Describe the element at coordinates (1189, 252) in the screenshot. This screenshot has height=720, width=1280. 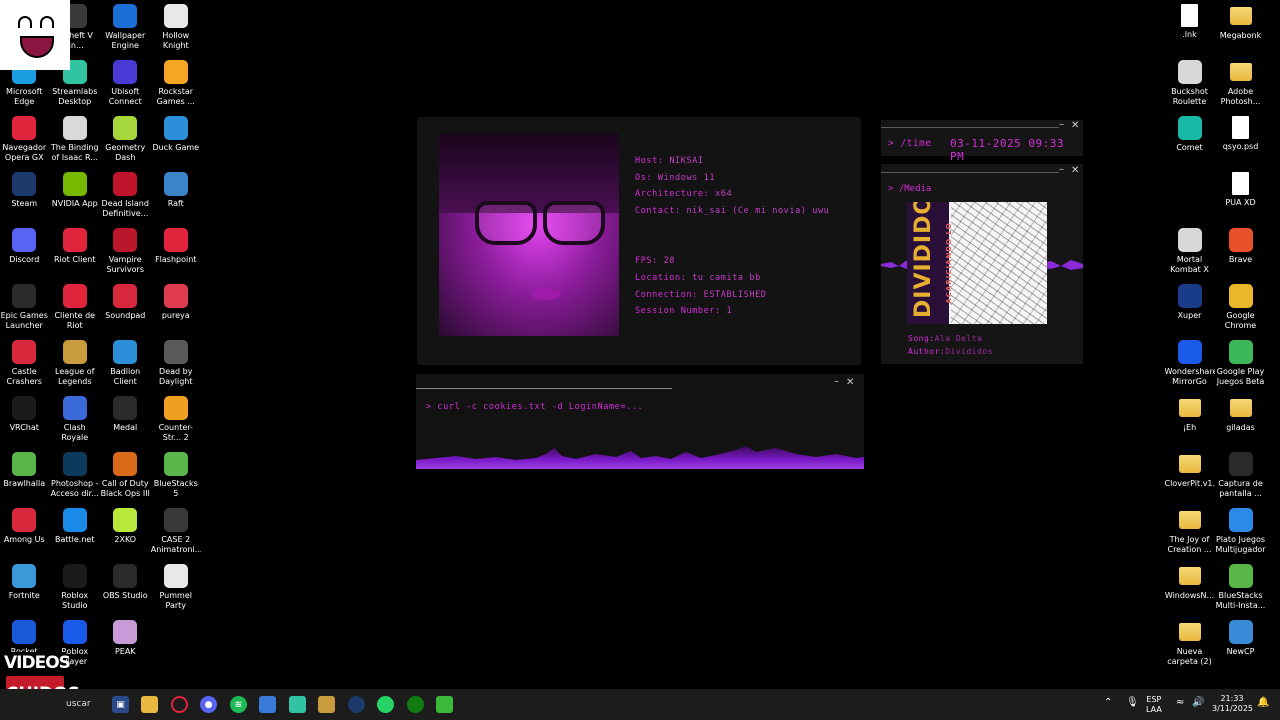
I see `desktop-icon: Mortal Kombat X` at that location.